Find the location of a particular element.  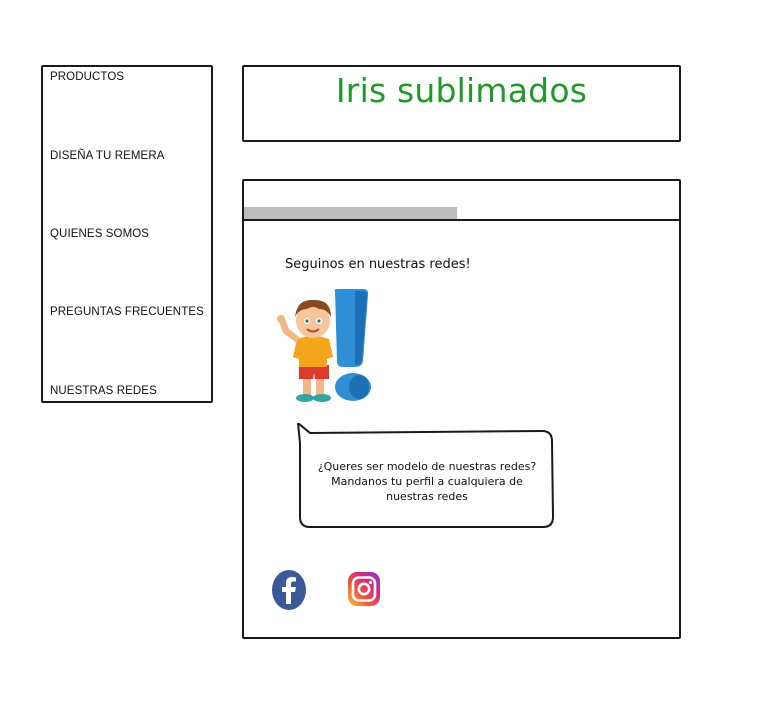

instagram-icon is located at coordinates (364, 589).